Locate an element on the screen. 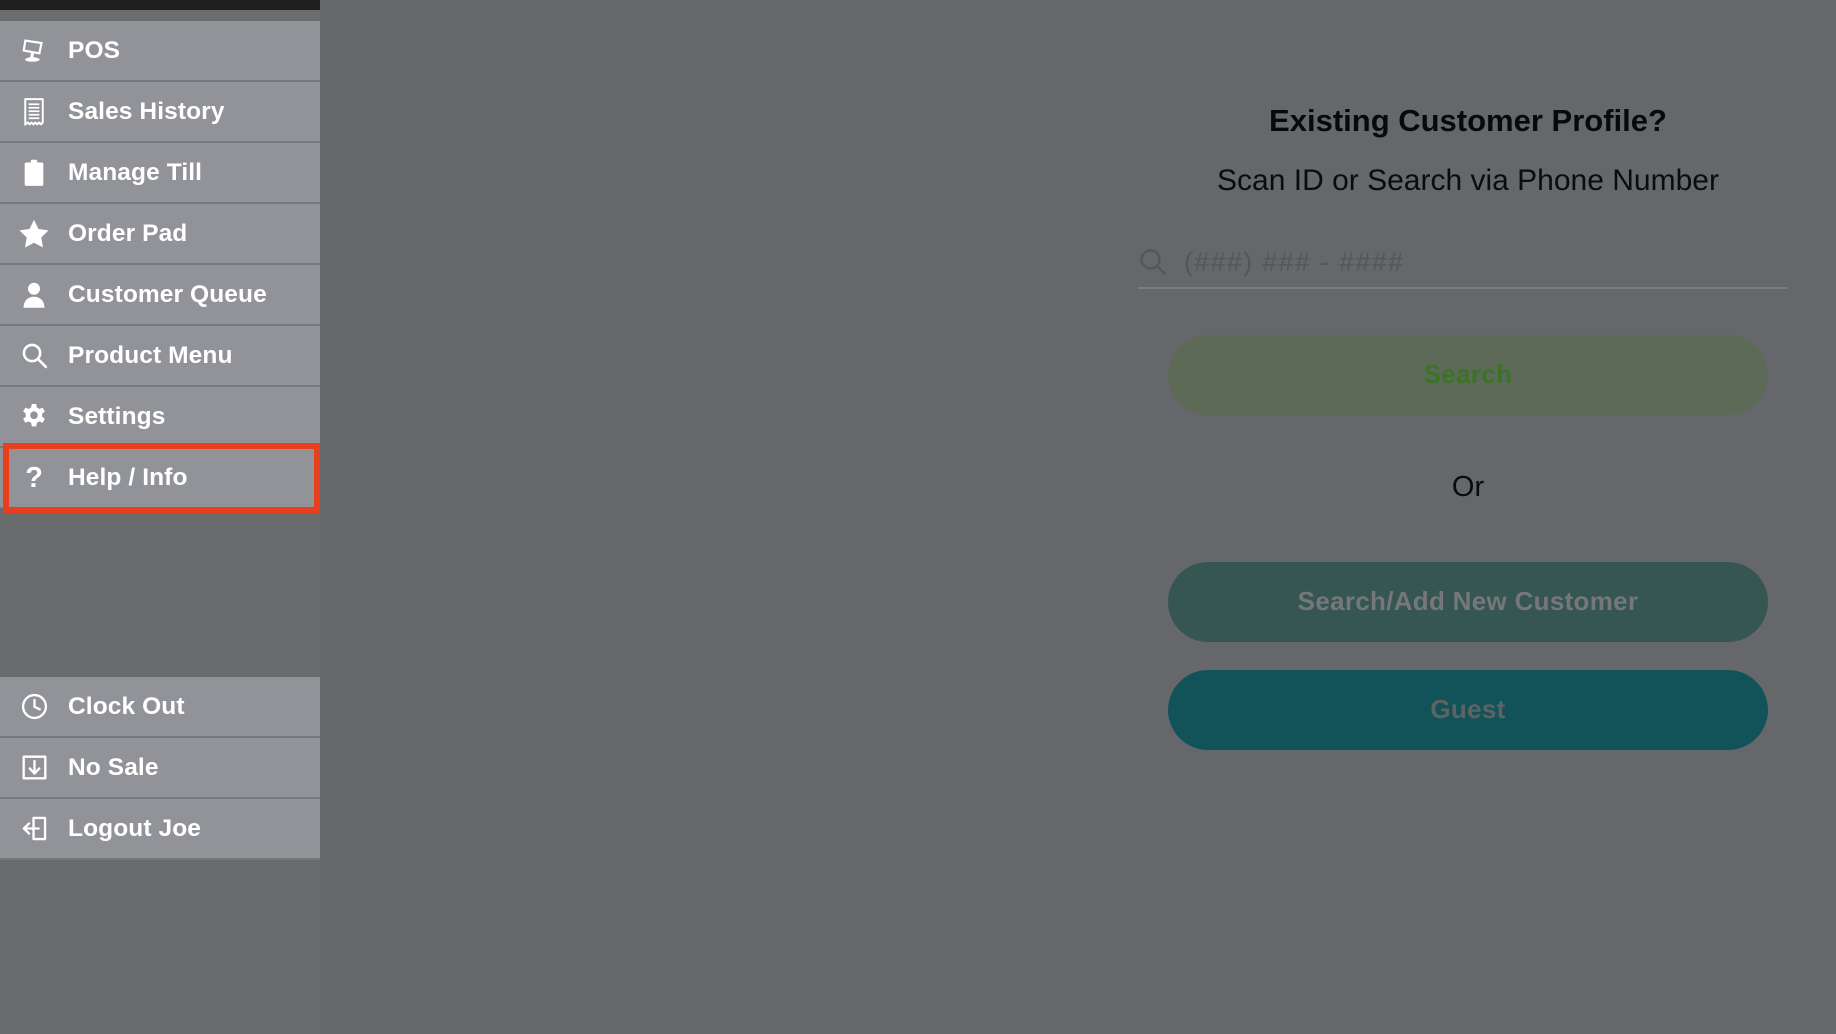 This screenshot has height=1034, width=1836. sidebar-item-label: POS is located at coordinates (94, 50).